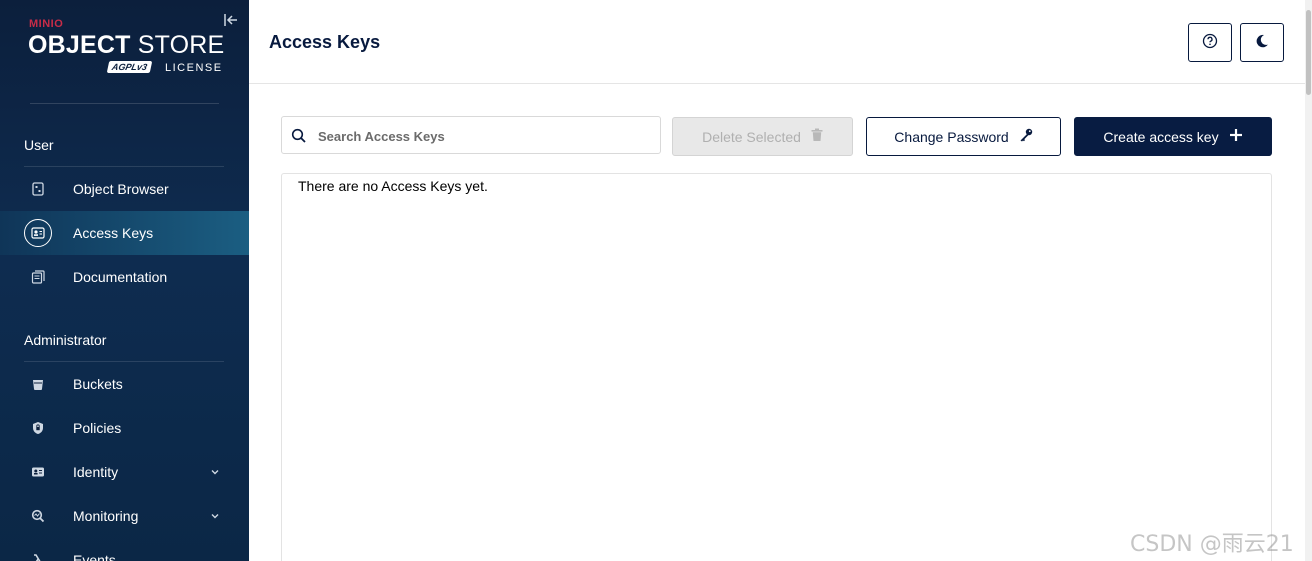  I want to click on sidebar-item-label: Identity, so click(96, 472).